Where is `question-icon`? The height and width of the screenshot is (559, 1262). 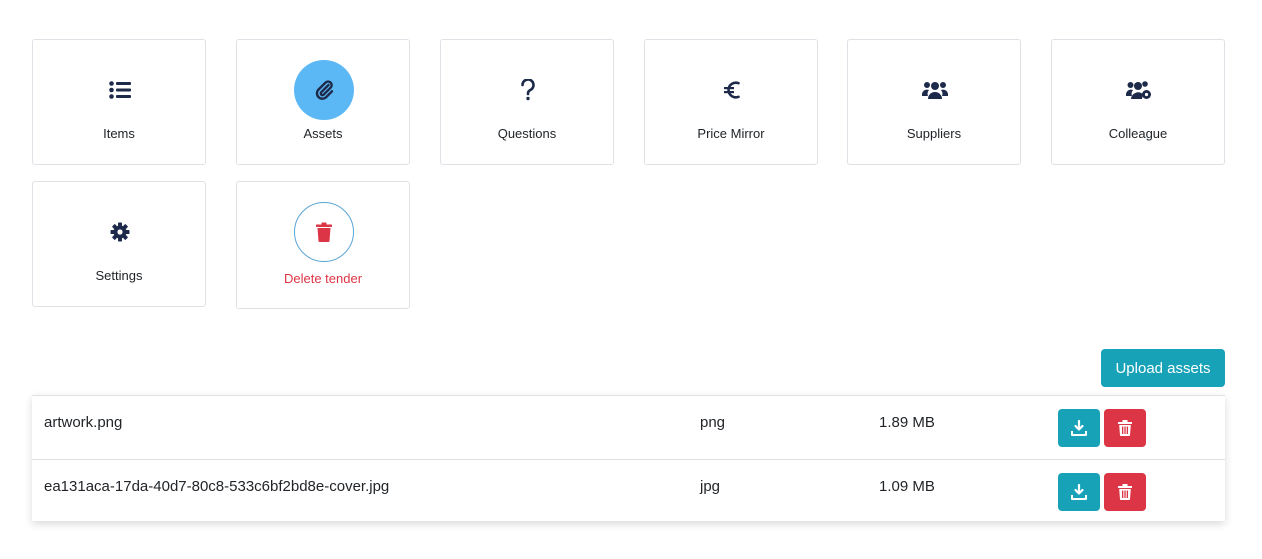 question-icon is located at coordinates (528, 90).